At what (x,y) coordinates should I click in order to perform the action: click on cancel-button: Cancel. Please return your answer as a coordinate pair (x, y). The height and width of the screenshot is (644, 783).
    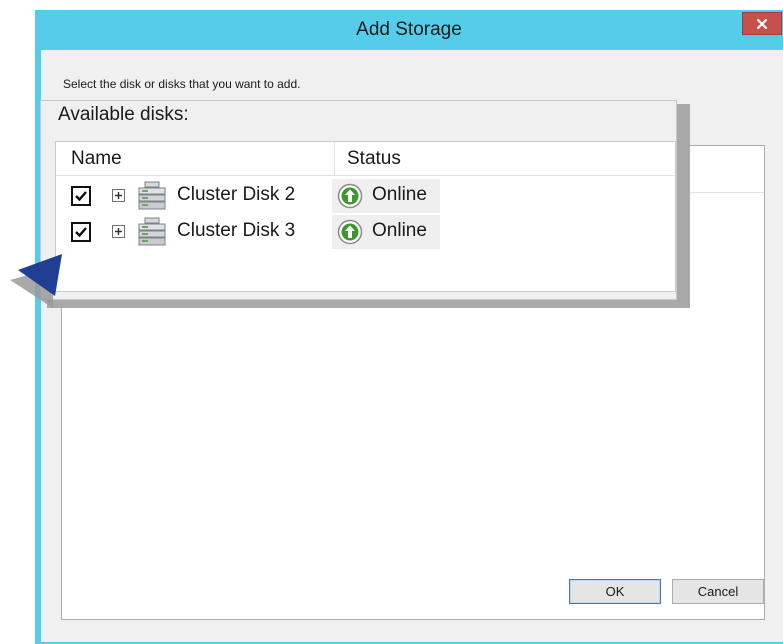
    Looking at the image, I should click on (718, 591).